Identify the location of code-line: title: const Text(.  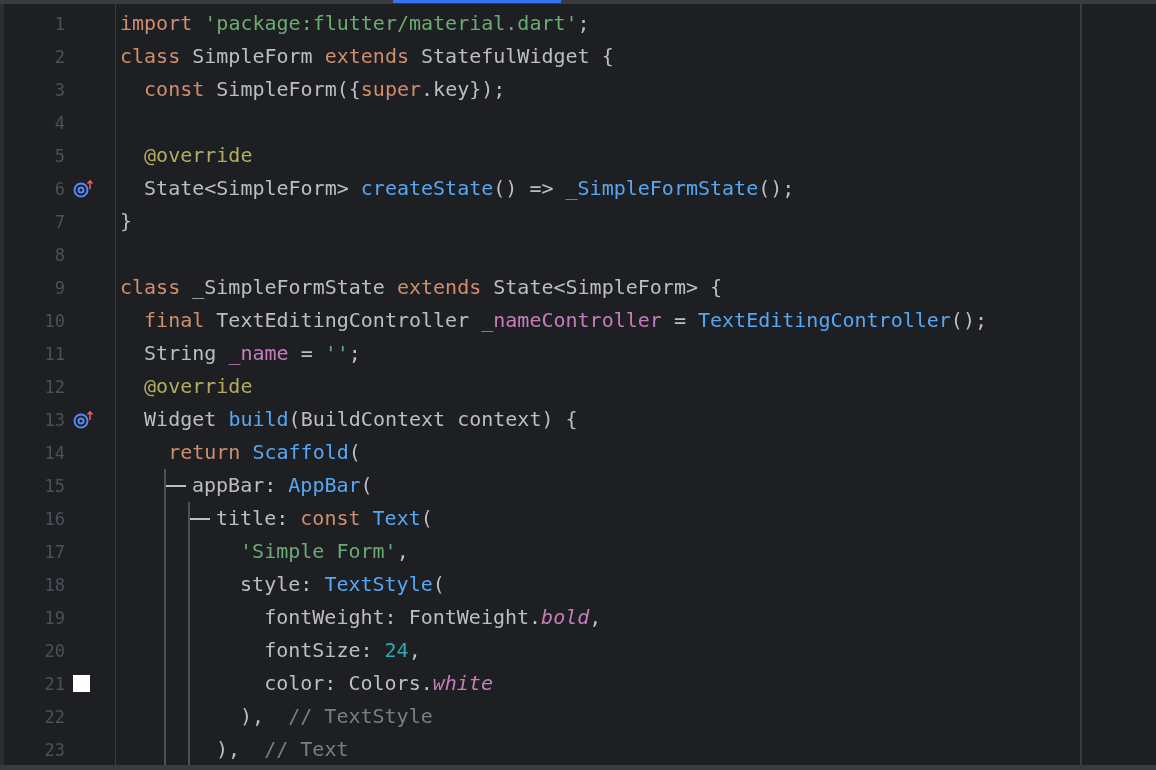
(324, 518).